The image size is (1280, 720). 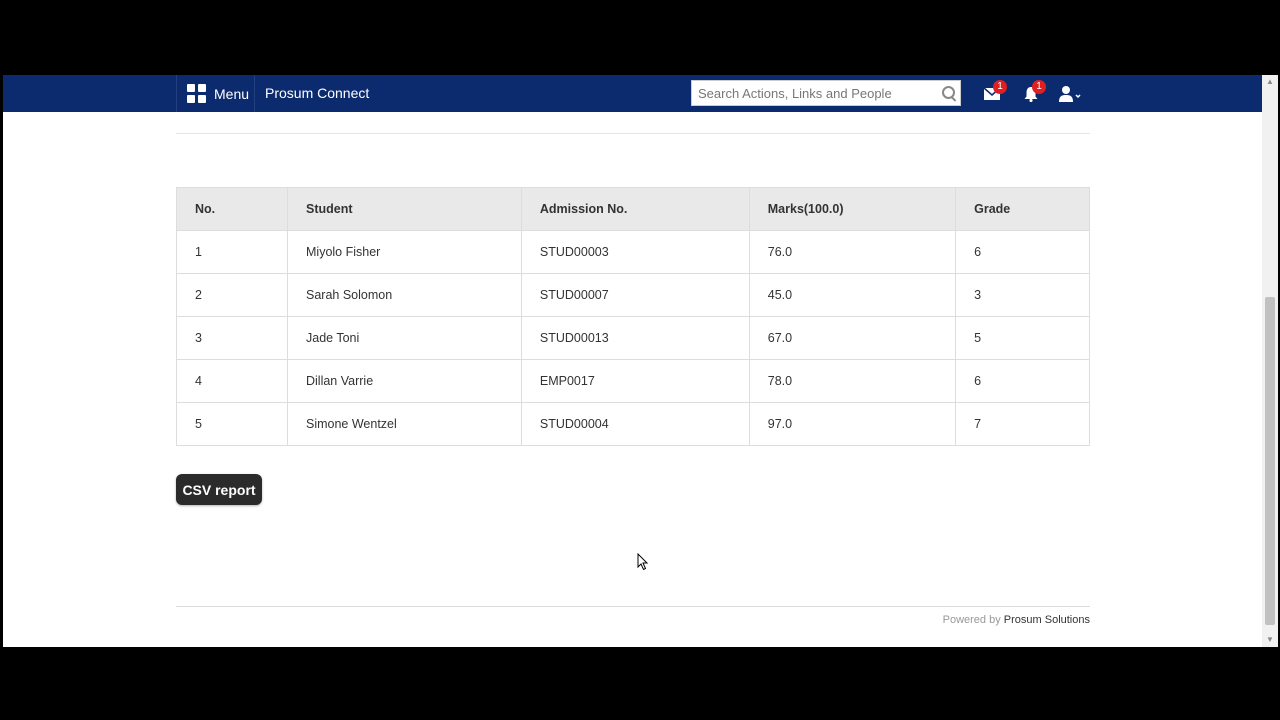 I want to click on brand-link: Prosum Connect, so click(x=317, y=93).